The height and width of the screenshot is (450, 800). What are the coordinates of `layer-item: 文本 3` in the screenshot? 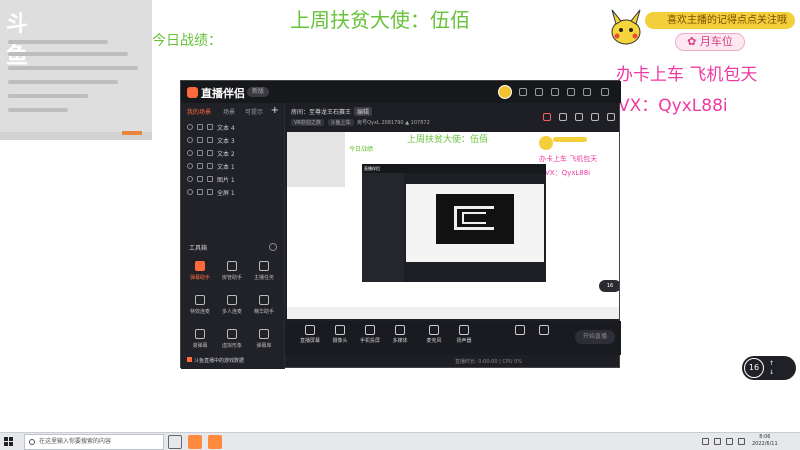 It's located at (233, 140).